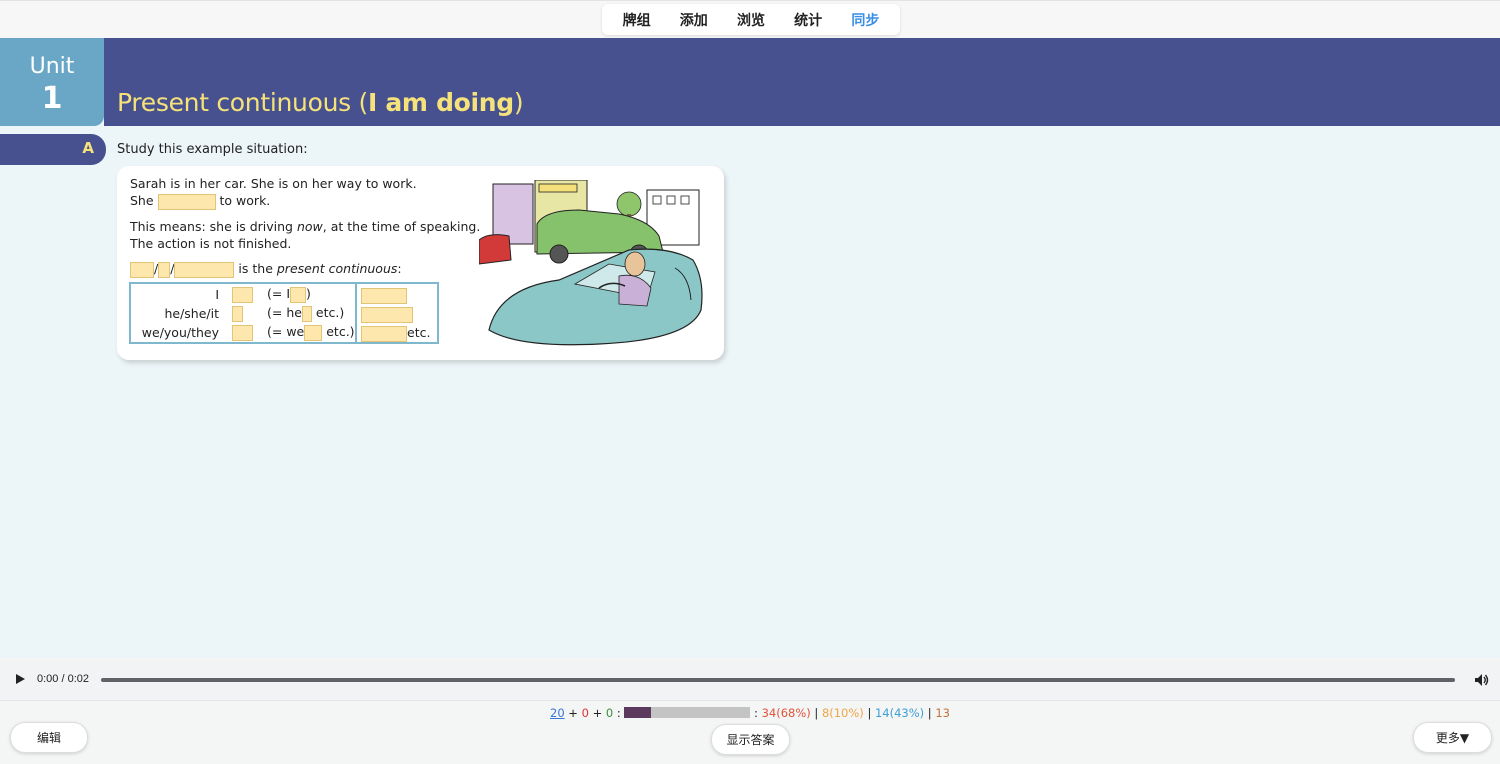 The width and height of the screenshot is (1500, 764). I want to click on unit-number: 1, so click(52, 98).